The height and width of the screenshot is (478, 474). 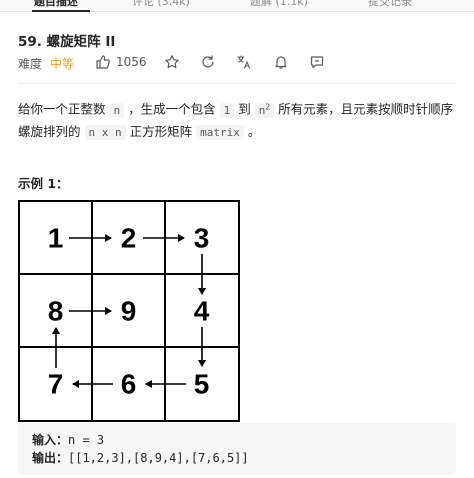 I want to click on inline-code-n-squared: n2, so click(x=264, y=110).